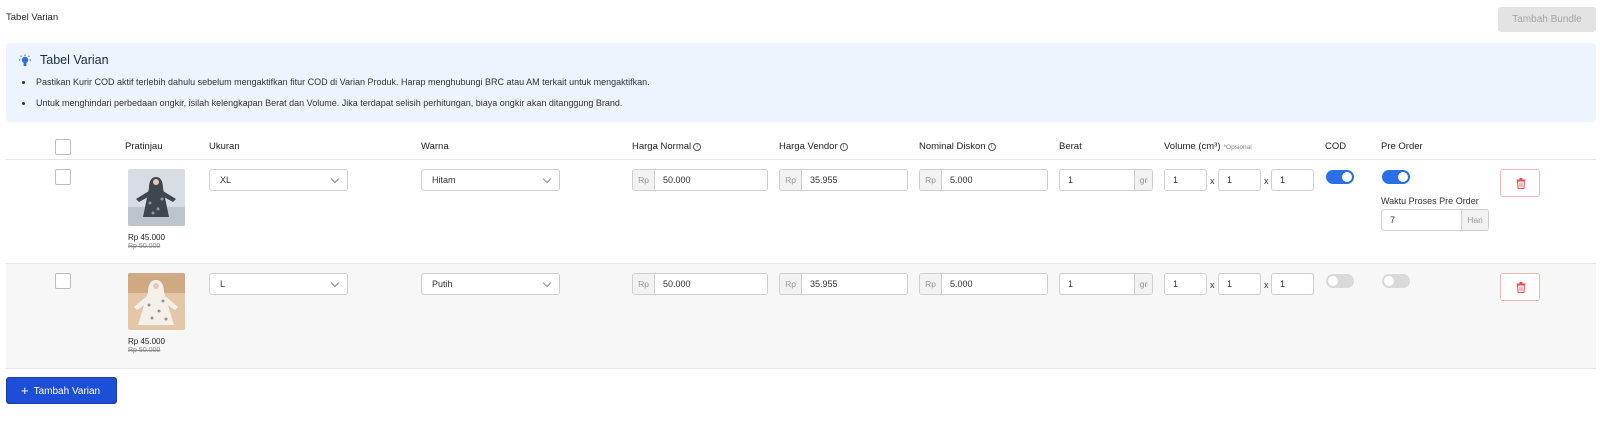 This screenshot has width=1600, height=434. What do you see at coordinates (1430, 201) in the screenshot?
I see `pre-order-time-label: Waktu Proses Pre Order` at bounding box center [1430, 201].